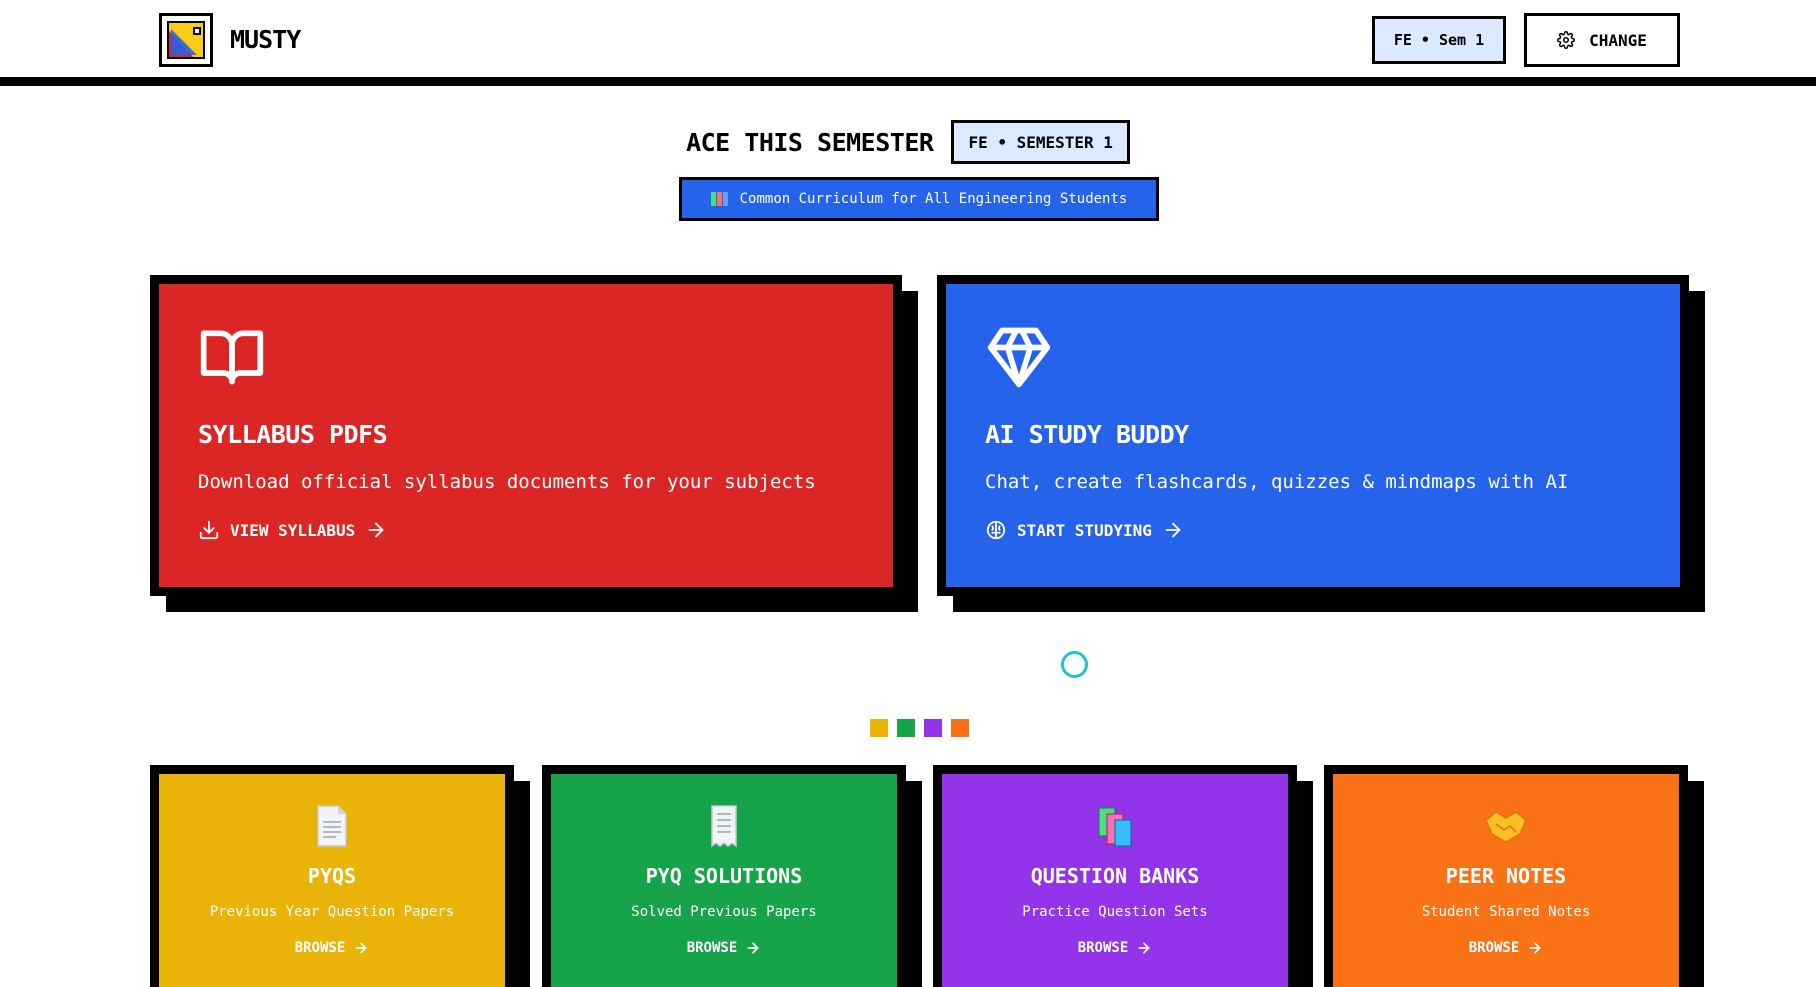 The width and height of the screenshot is (1816, 987). Describe the element at coordinates (1566, 40) in the screenshot. I see `gear-icon` at that location.